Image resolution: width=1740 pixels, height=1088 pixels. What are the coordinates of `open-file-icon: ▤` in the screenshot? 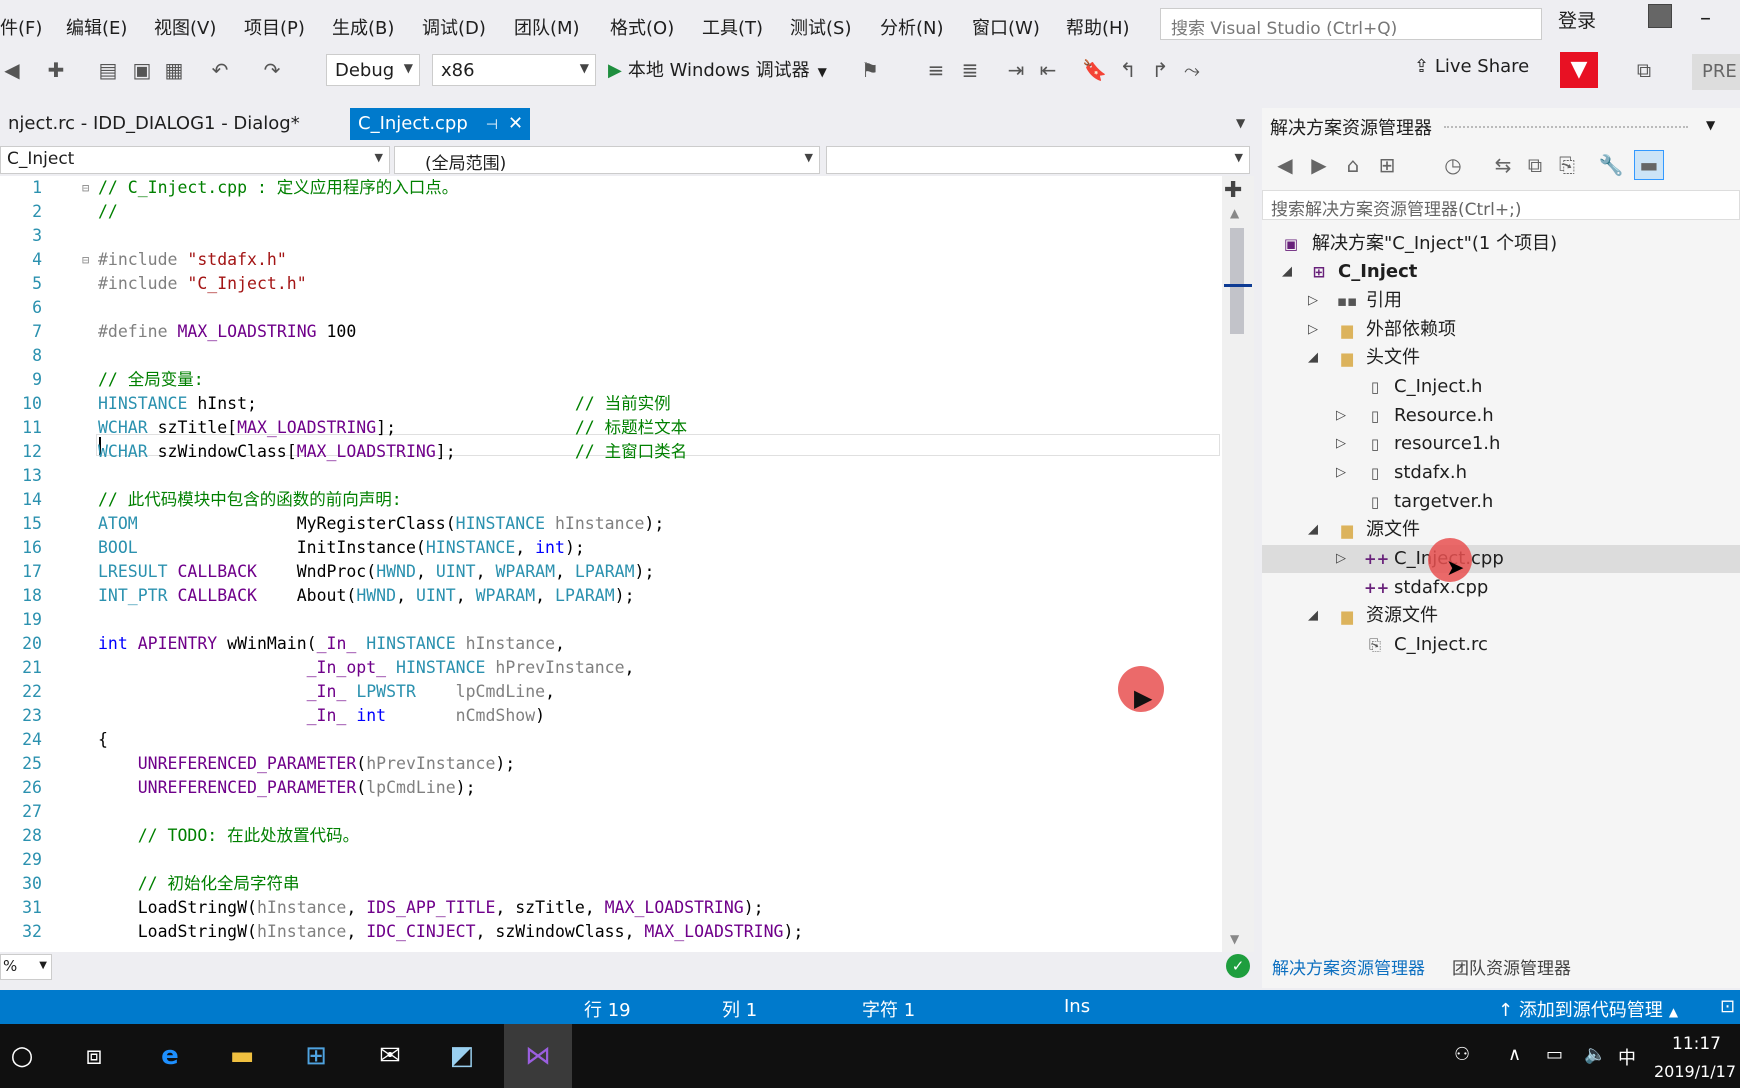 It's located at (108, 70).